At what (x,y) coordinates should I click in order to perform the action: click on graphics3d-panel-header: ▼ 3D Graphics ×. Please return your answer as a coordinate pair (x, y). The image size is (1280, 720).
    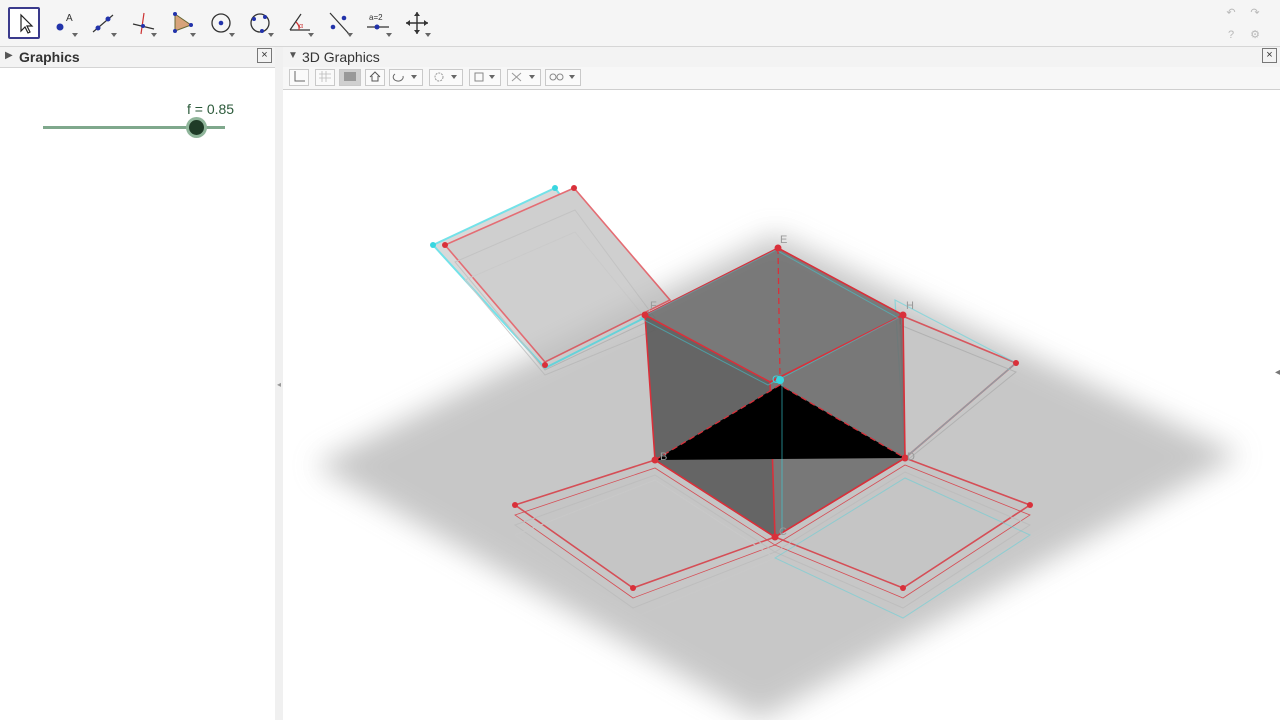
    Looking at the image, I should click on (781, 57).